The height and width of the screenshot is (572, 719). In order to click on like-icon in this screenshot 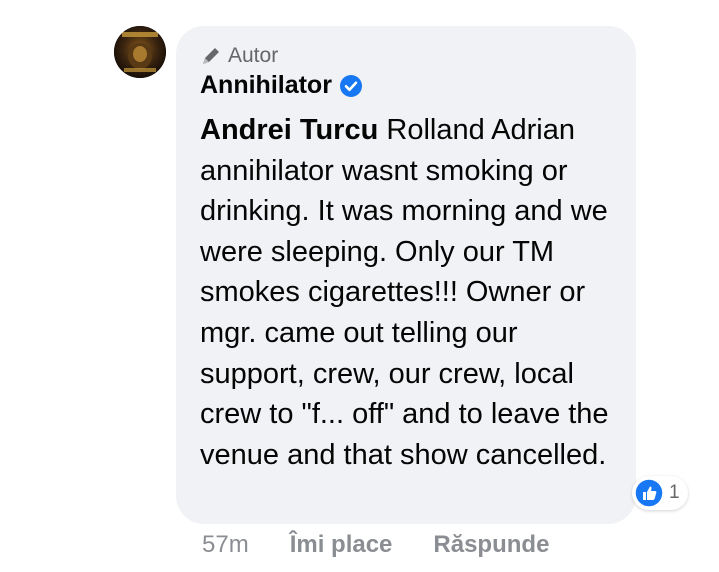, I will do `click(649, 493)`.